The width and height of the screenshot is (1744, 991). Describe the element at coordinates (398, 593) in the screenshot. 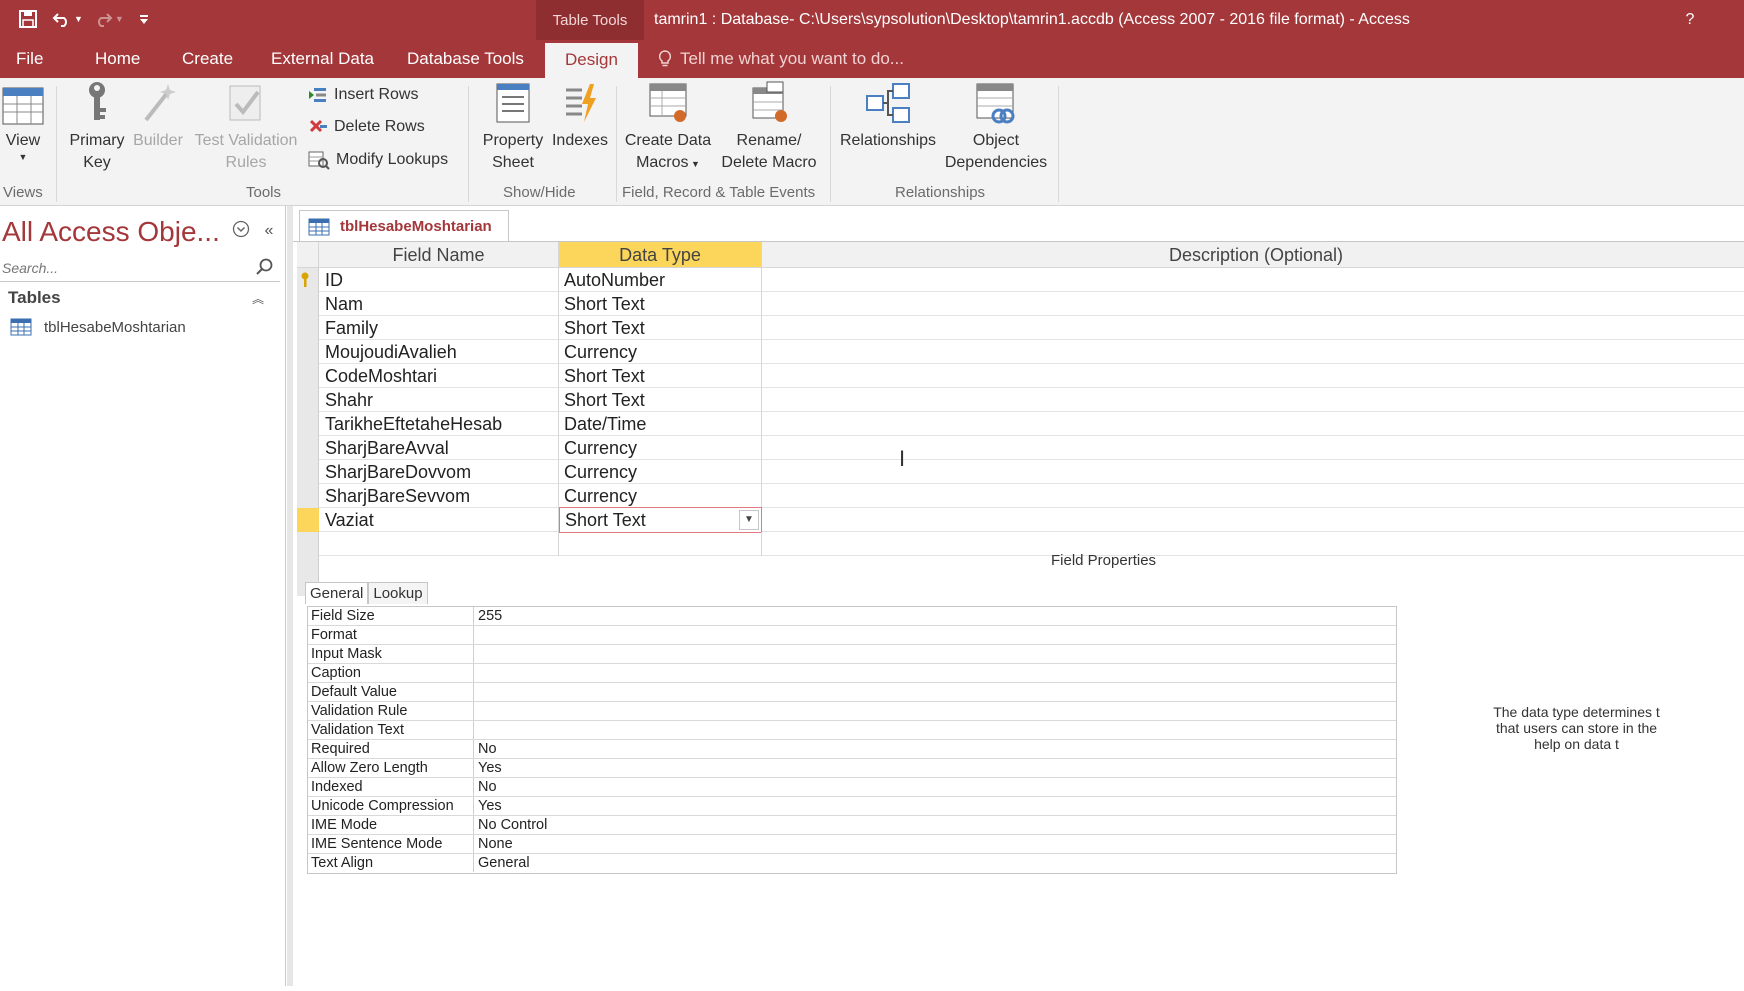

I see `tab-lookup: Lookup` at that location.